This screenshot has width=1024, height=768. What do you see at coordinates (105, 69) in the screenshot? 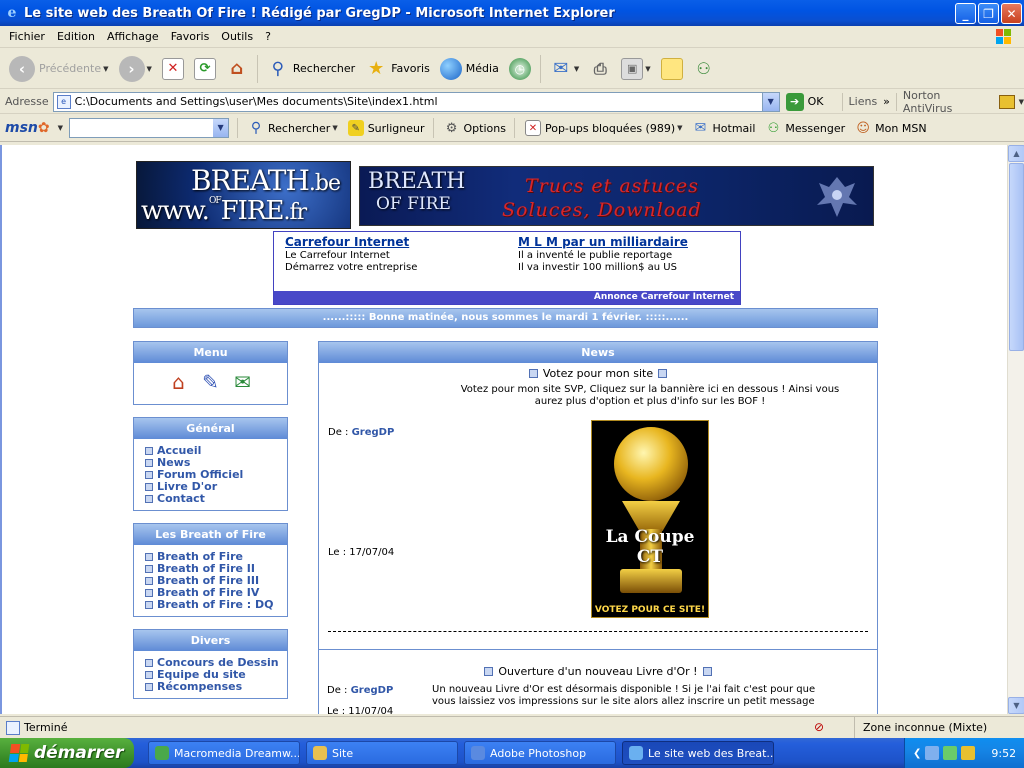
I see `back-dropdown-icon: ▼` at bounding box center [105, 69].